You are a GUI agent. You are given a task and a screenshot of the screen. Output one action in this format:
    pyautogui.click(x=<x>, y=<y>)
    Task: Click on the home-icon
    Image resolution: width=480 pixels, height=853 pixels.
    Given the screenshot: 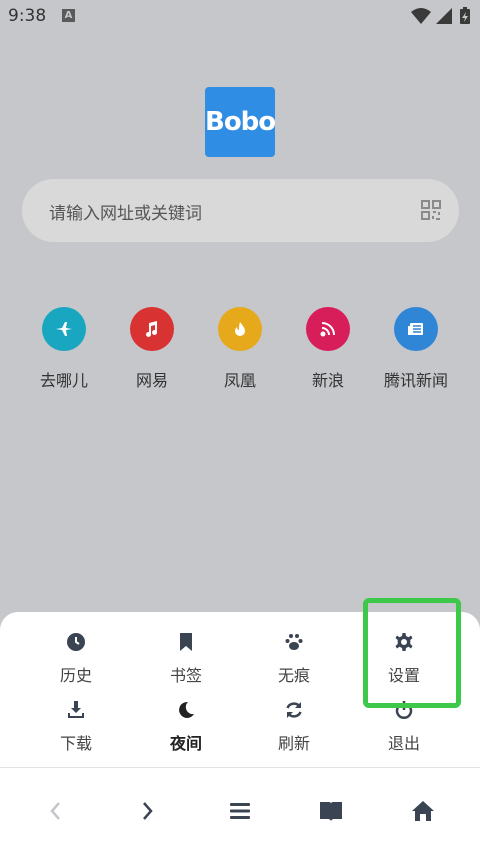 What is the action you would take?
    pyautogui.click(x=423, y=811)
    